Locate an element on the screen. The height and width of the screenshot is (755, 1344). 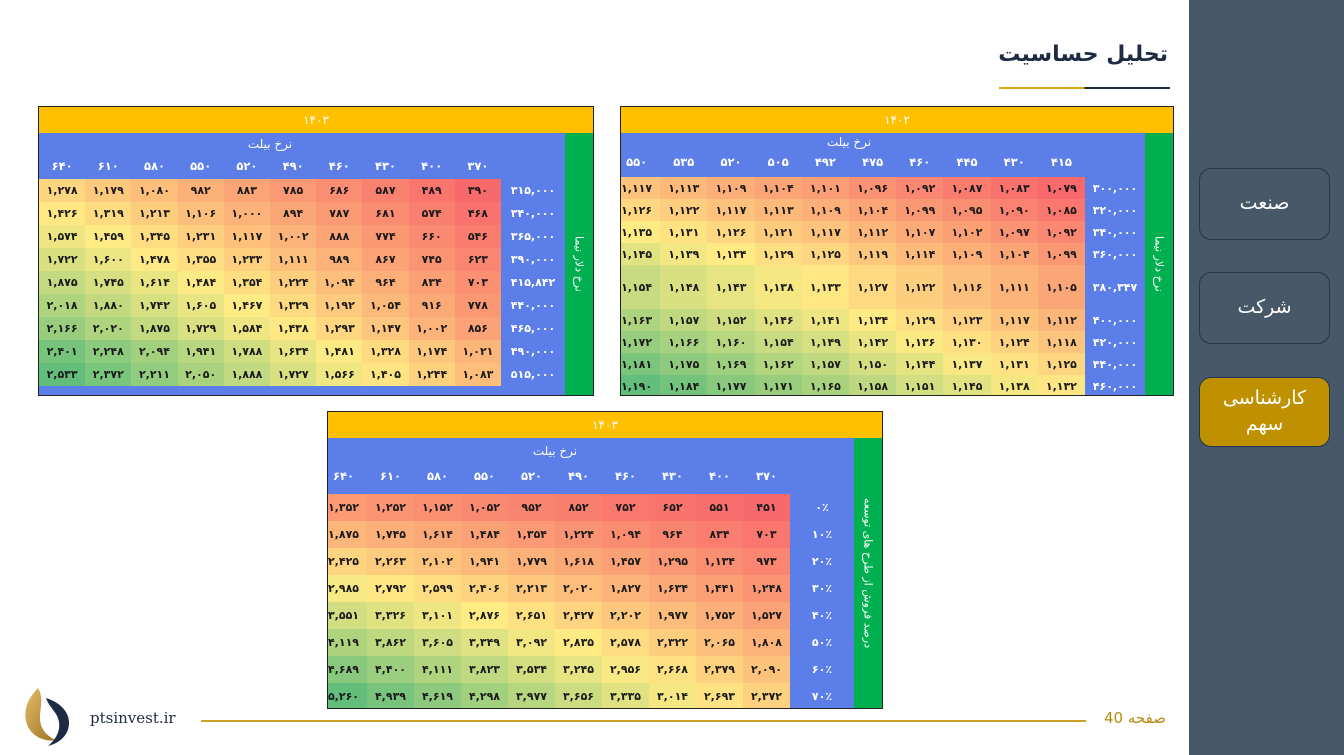
table-cell: ۱,۱۴۸ is located at coordinates (684, 287).